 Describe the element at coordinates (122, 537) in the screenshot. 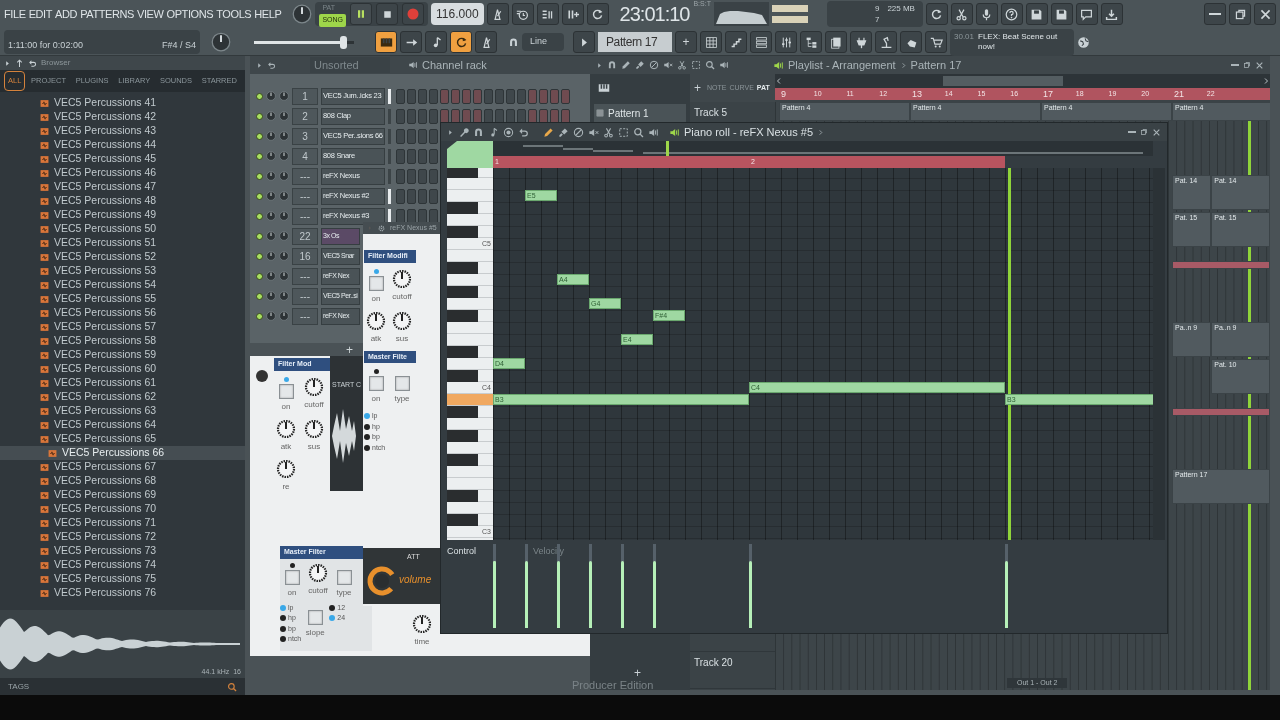

I see `browser-item: VEC5 Percussions 72` at that location.